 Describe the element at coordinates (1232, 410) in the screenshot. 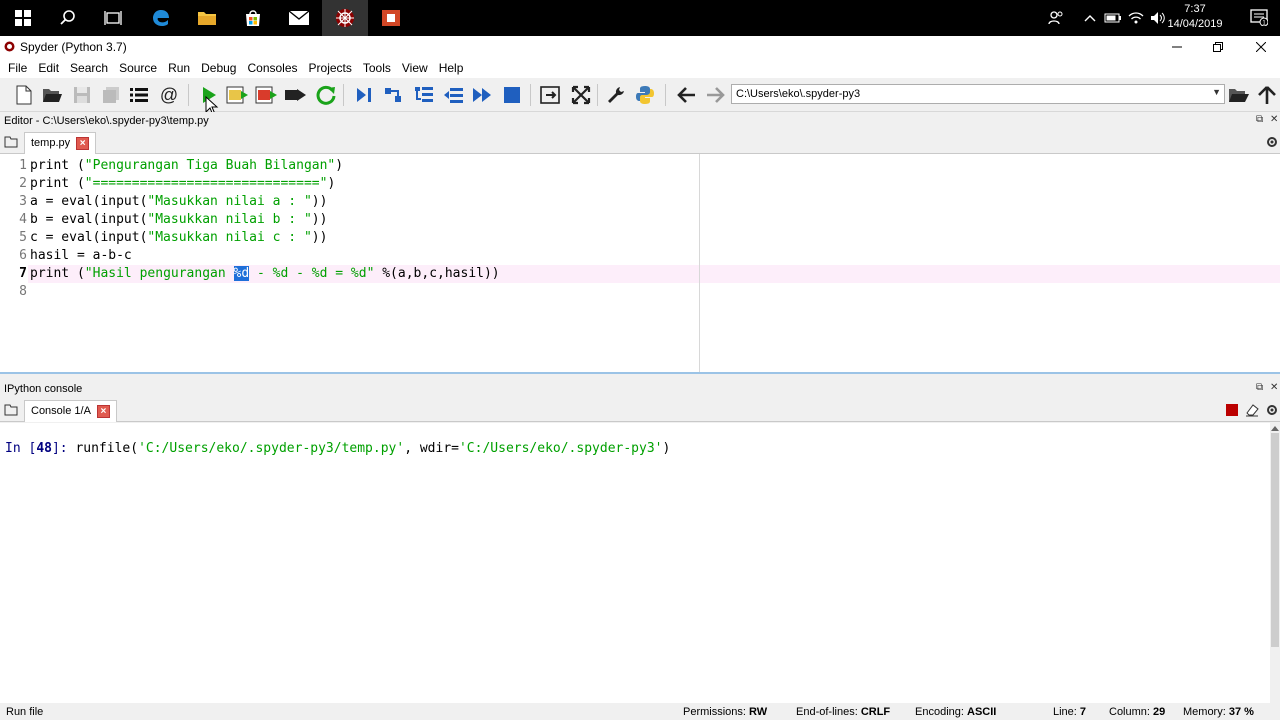

I see `stop-kernel-icon` at that location.